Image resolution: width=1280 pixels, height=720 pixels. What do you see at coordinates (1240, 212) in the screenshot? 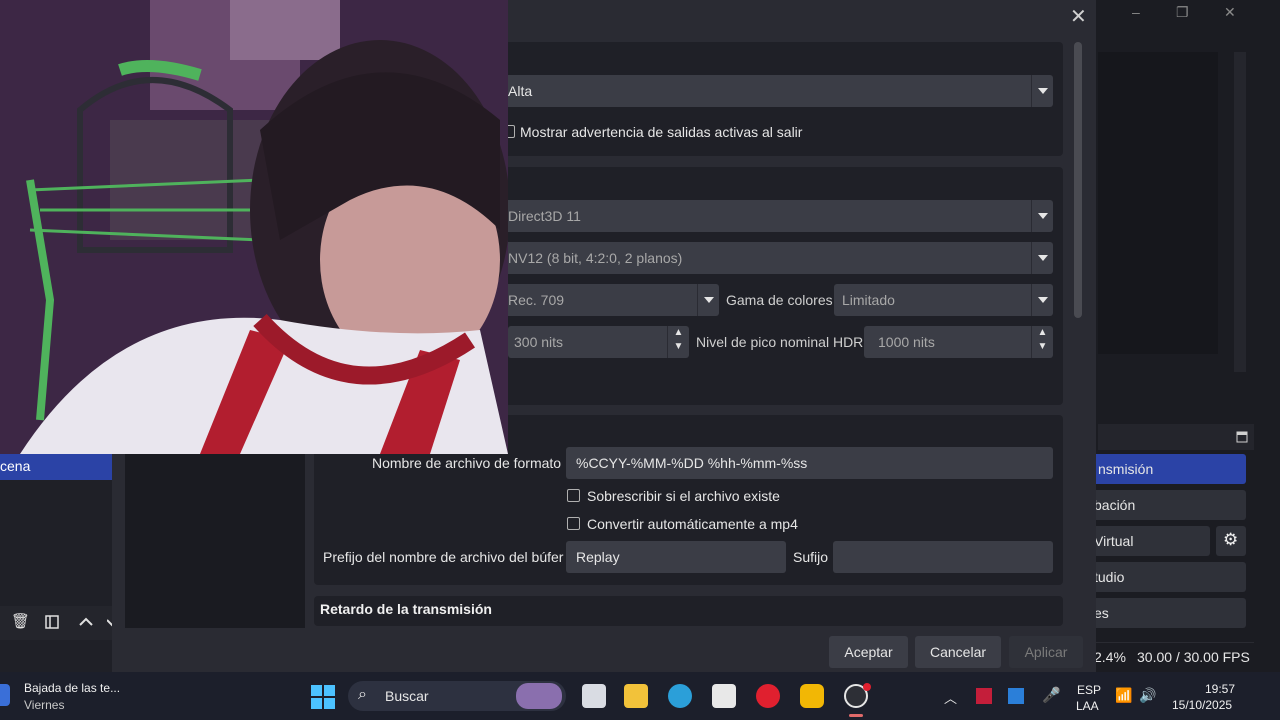
I see `right-scrollbar` at bounding box center [1240, 212].